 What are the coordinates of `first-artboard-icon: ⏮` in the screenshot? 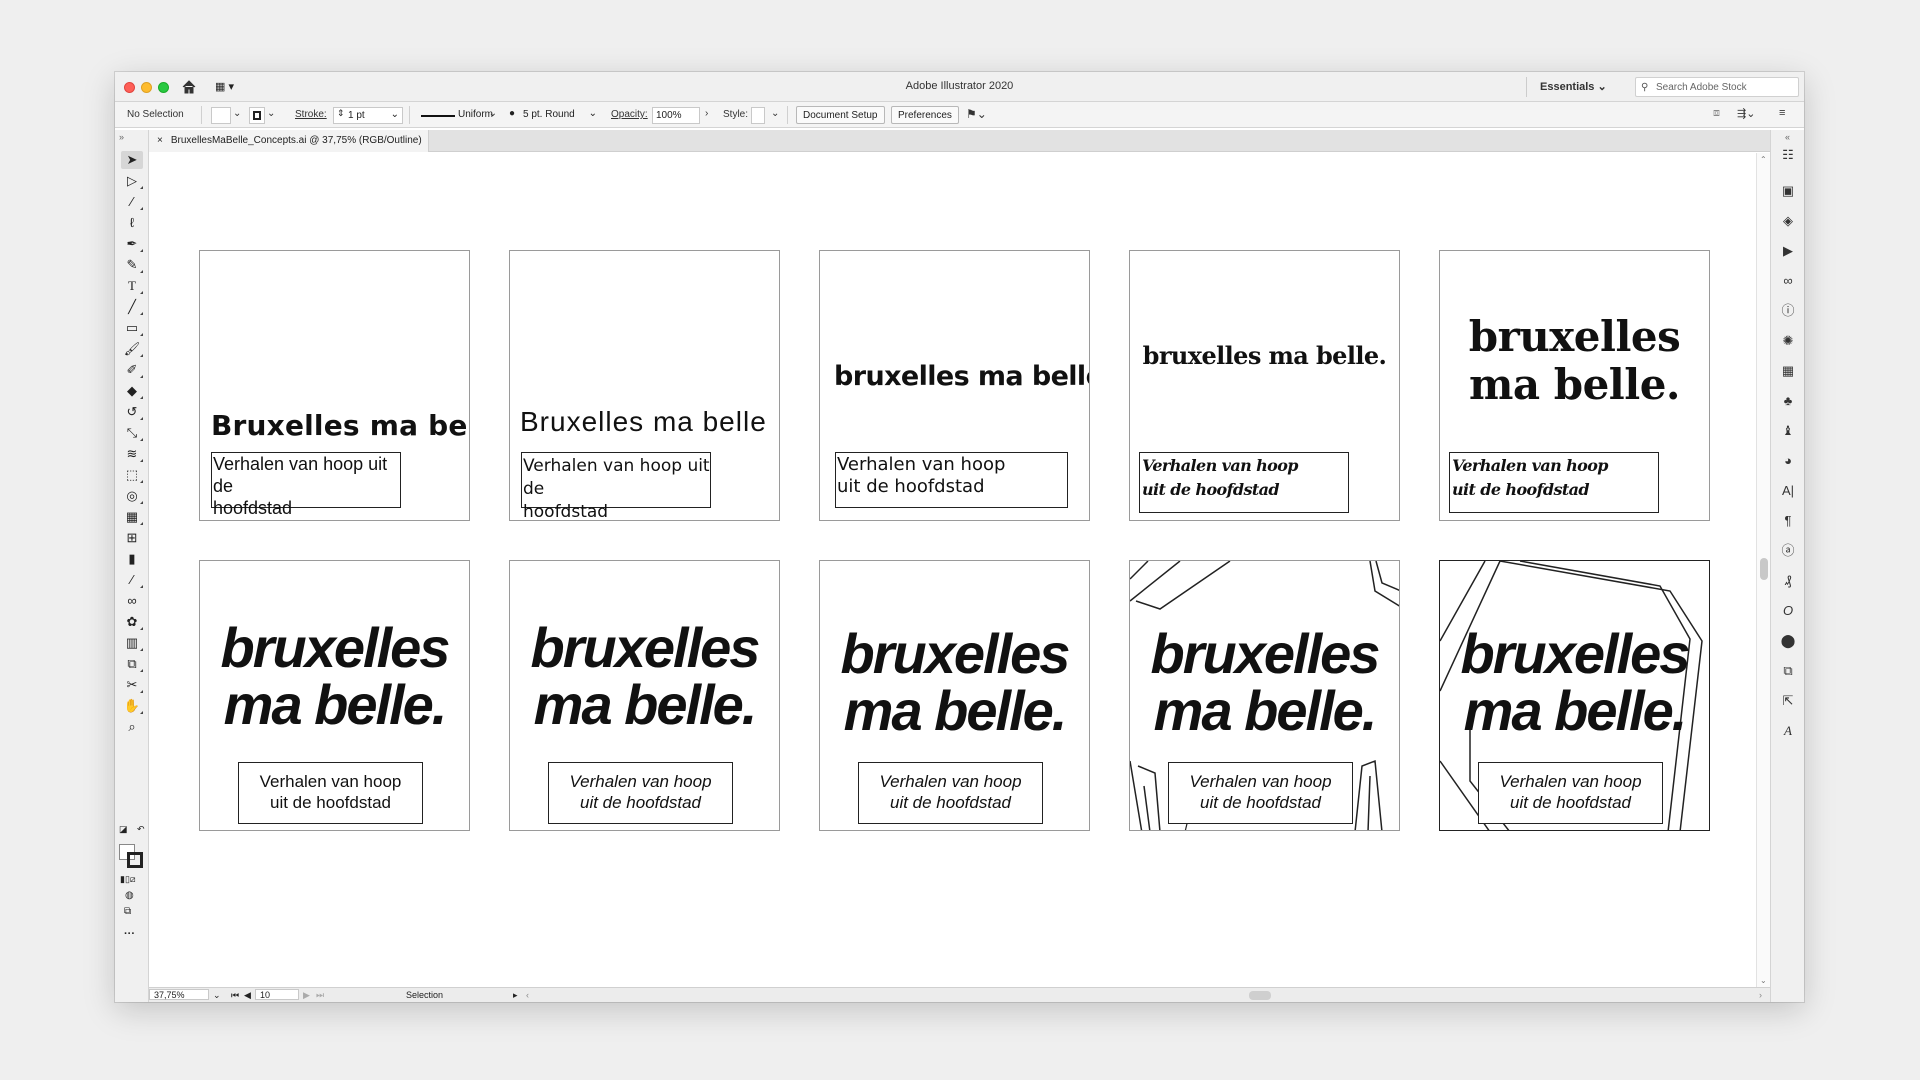 It's located at (235, 995).